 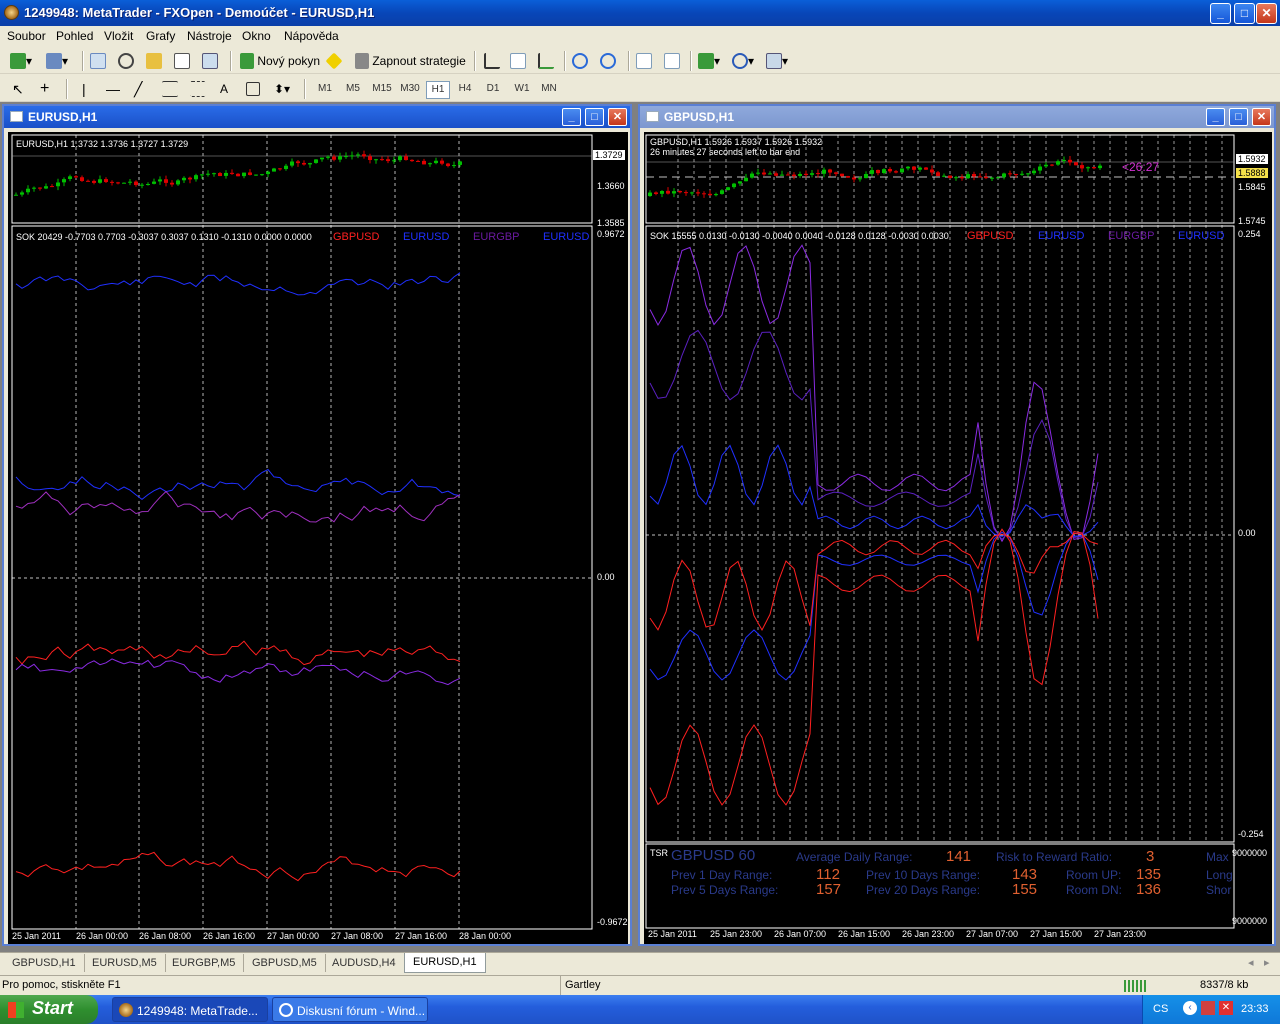 What do you see at coordinates (1220, 13) in the screenshot?
I see `minimize-button: _` at bounding box center [1220, 13].